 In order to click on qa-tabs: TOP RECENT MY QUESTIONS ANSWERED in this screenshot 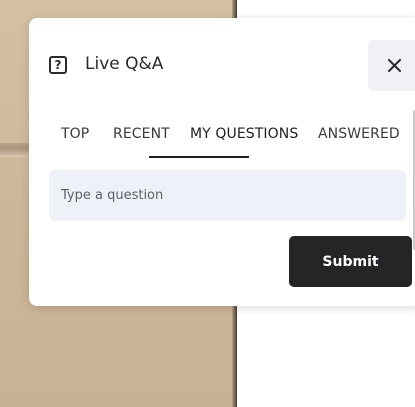, I will do `click(222, 135)`.